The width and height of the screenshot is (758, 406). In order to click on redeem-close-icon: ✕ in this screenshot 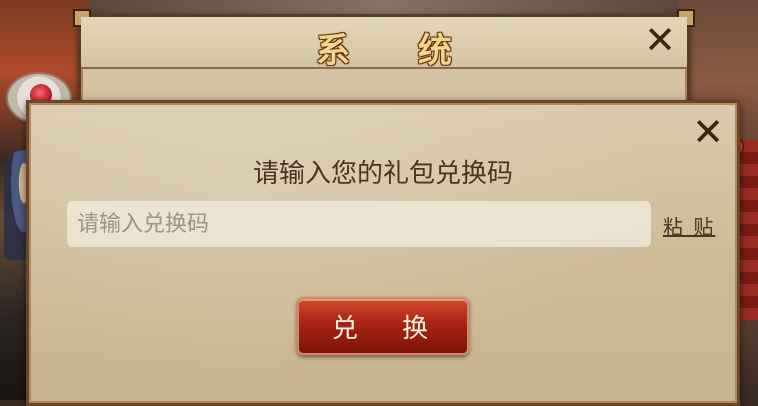, I will do `click(708, 132)`.